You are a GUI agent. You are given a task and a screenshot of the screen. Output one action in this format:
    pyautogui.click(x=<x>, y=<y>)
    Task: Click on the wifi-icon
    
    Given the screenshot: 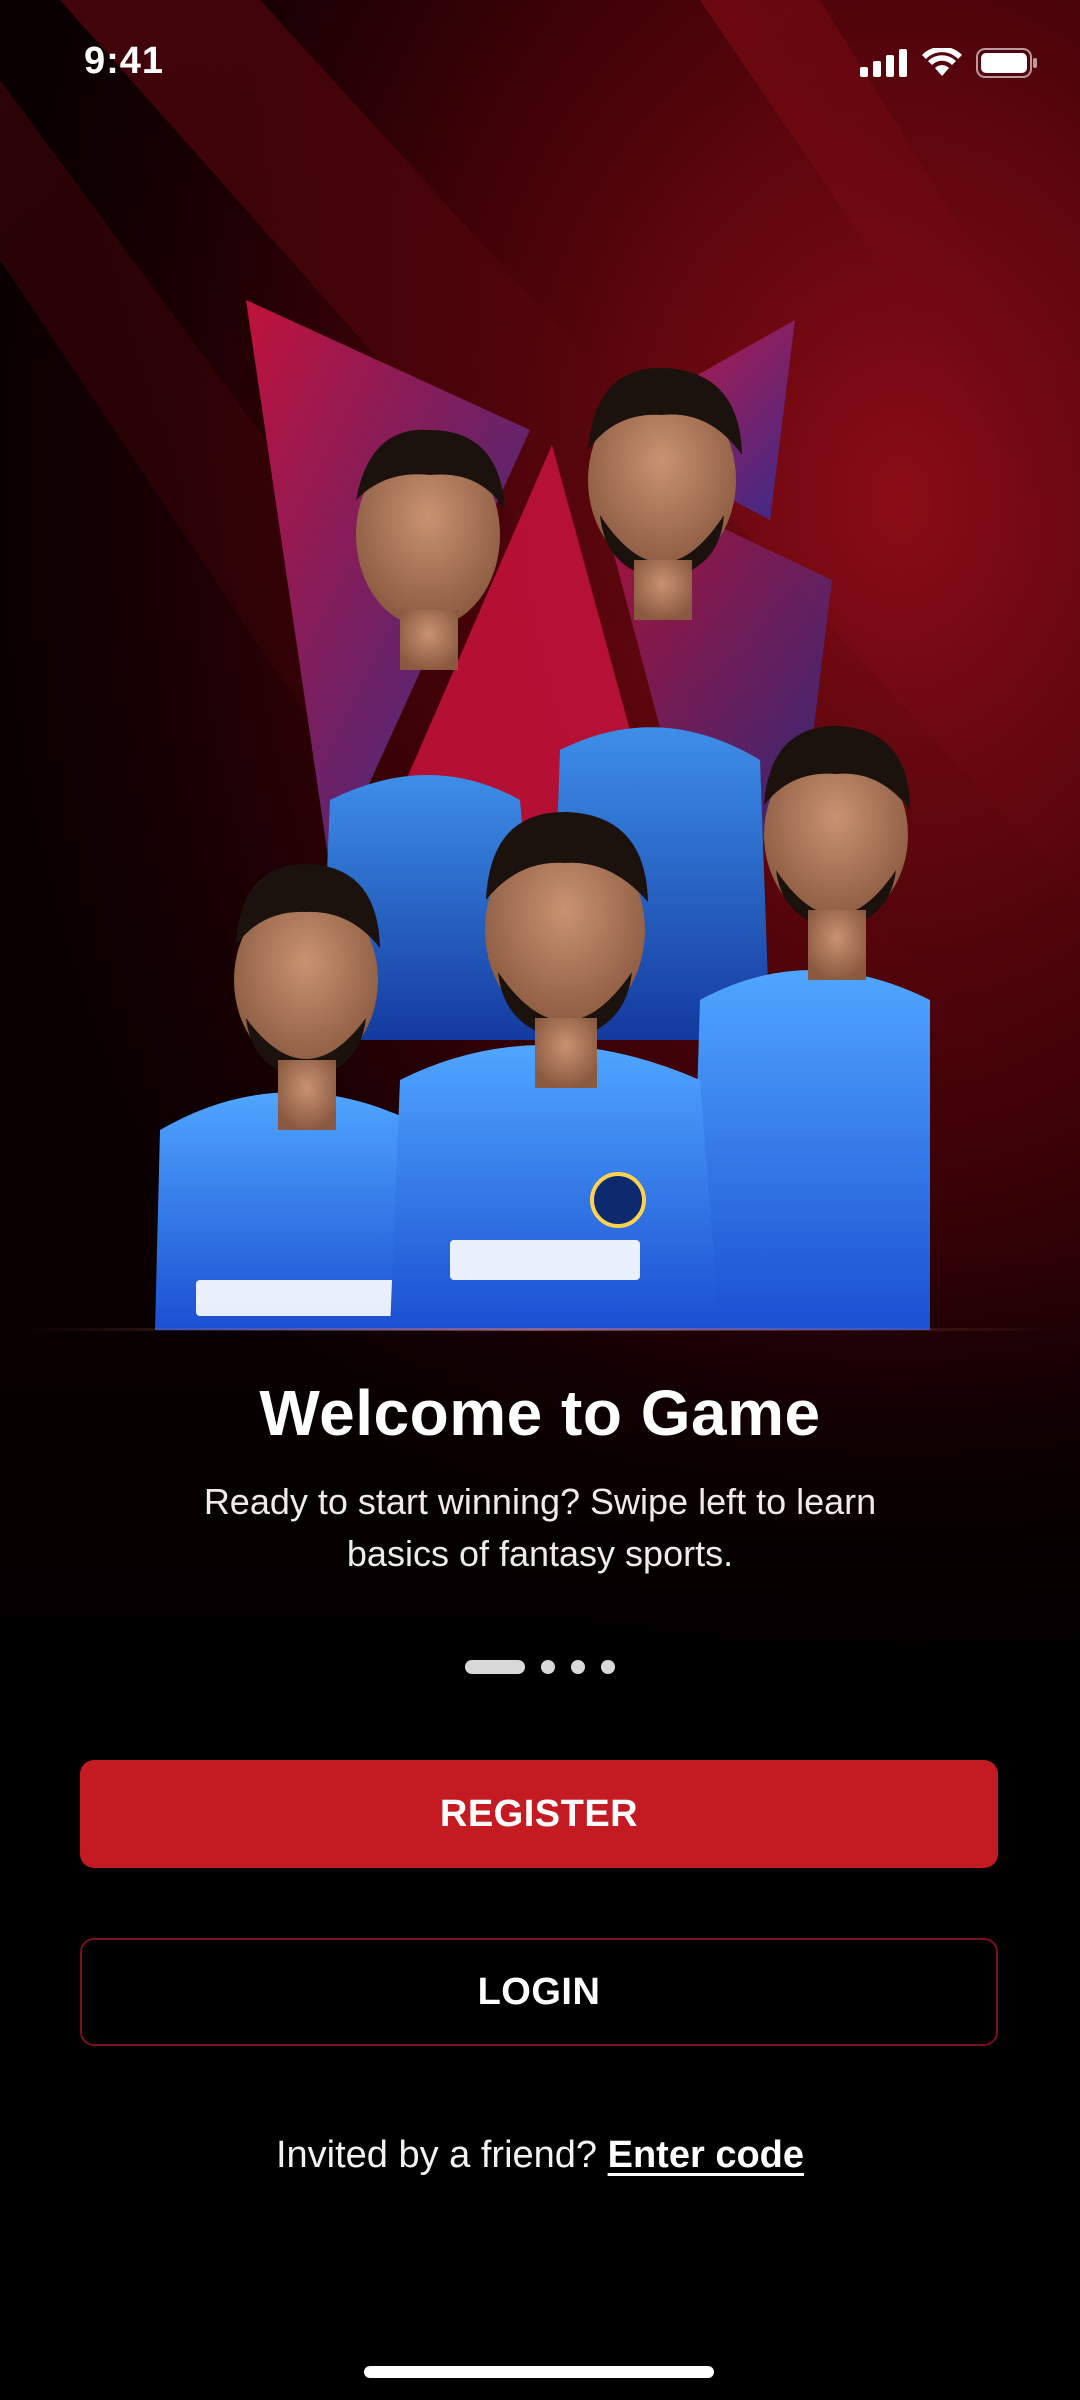 What is the action you would take?
    pyautogui.click(x=942, y=62)
    